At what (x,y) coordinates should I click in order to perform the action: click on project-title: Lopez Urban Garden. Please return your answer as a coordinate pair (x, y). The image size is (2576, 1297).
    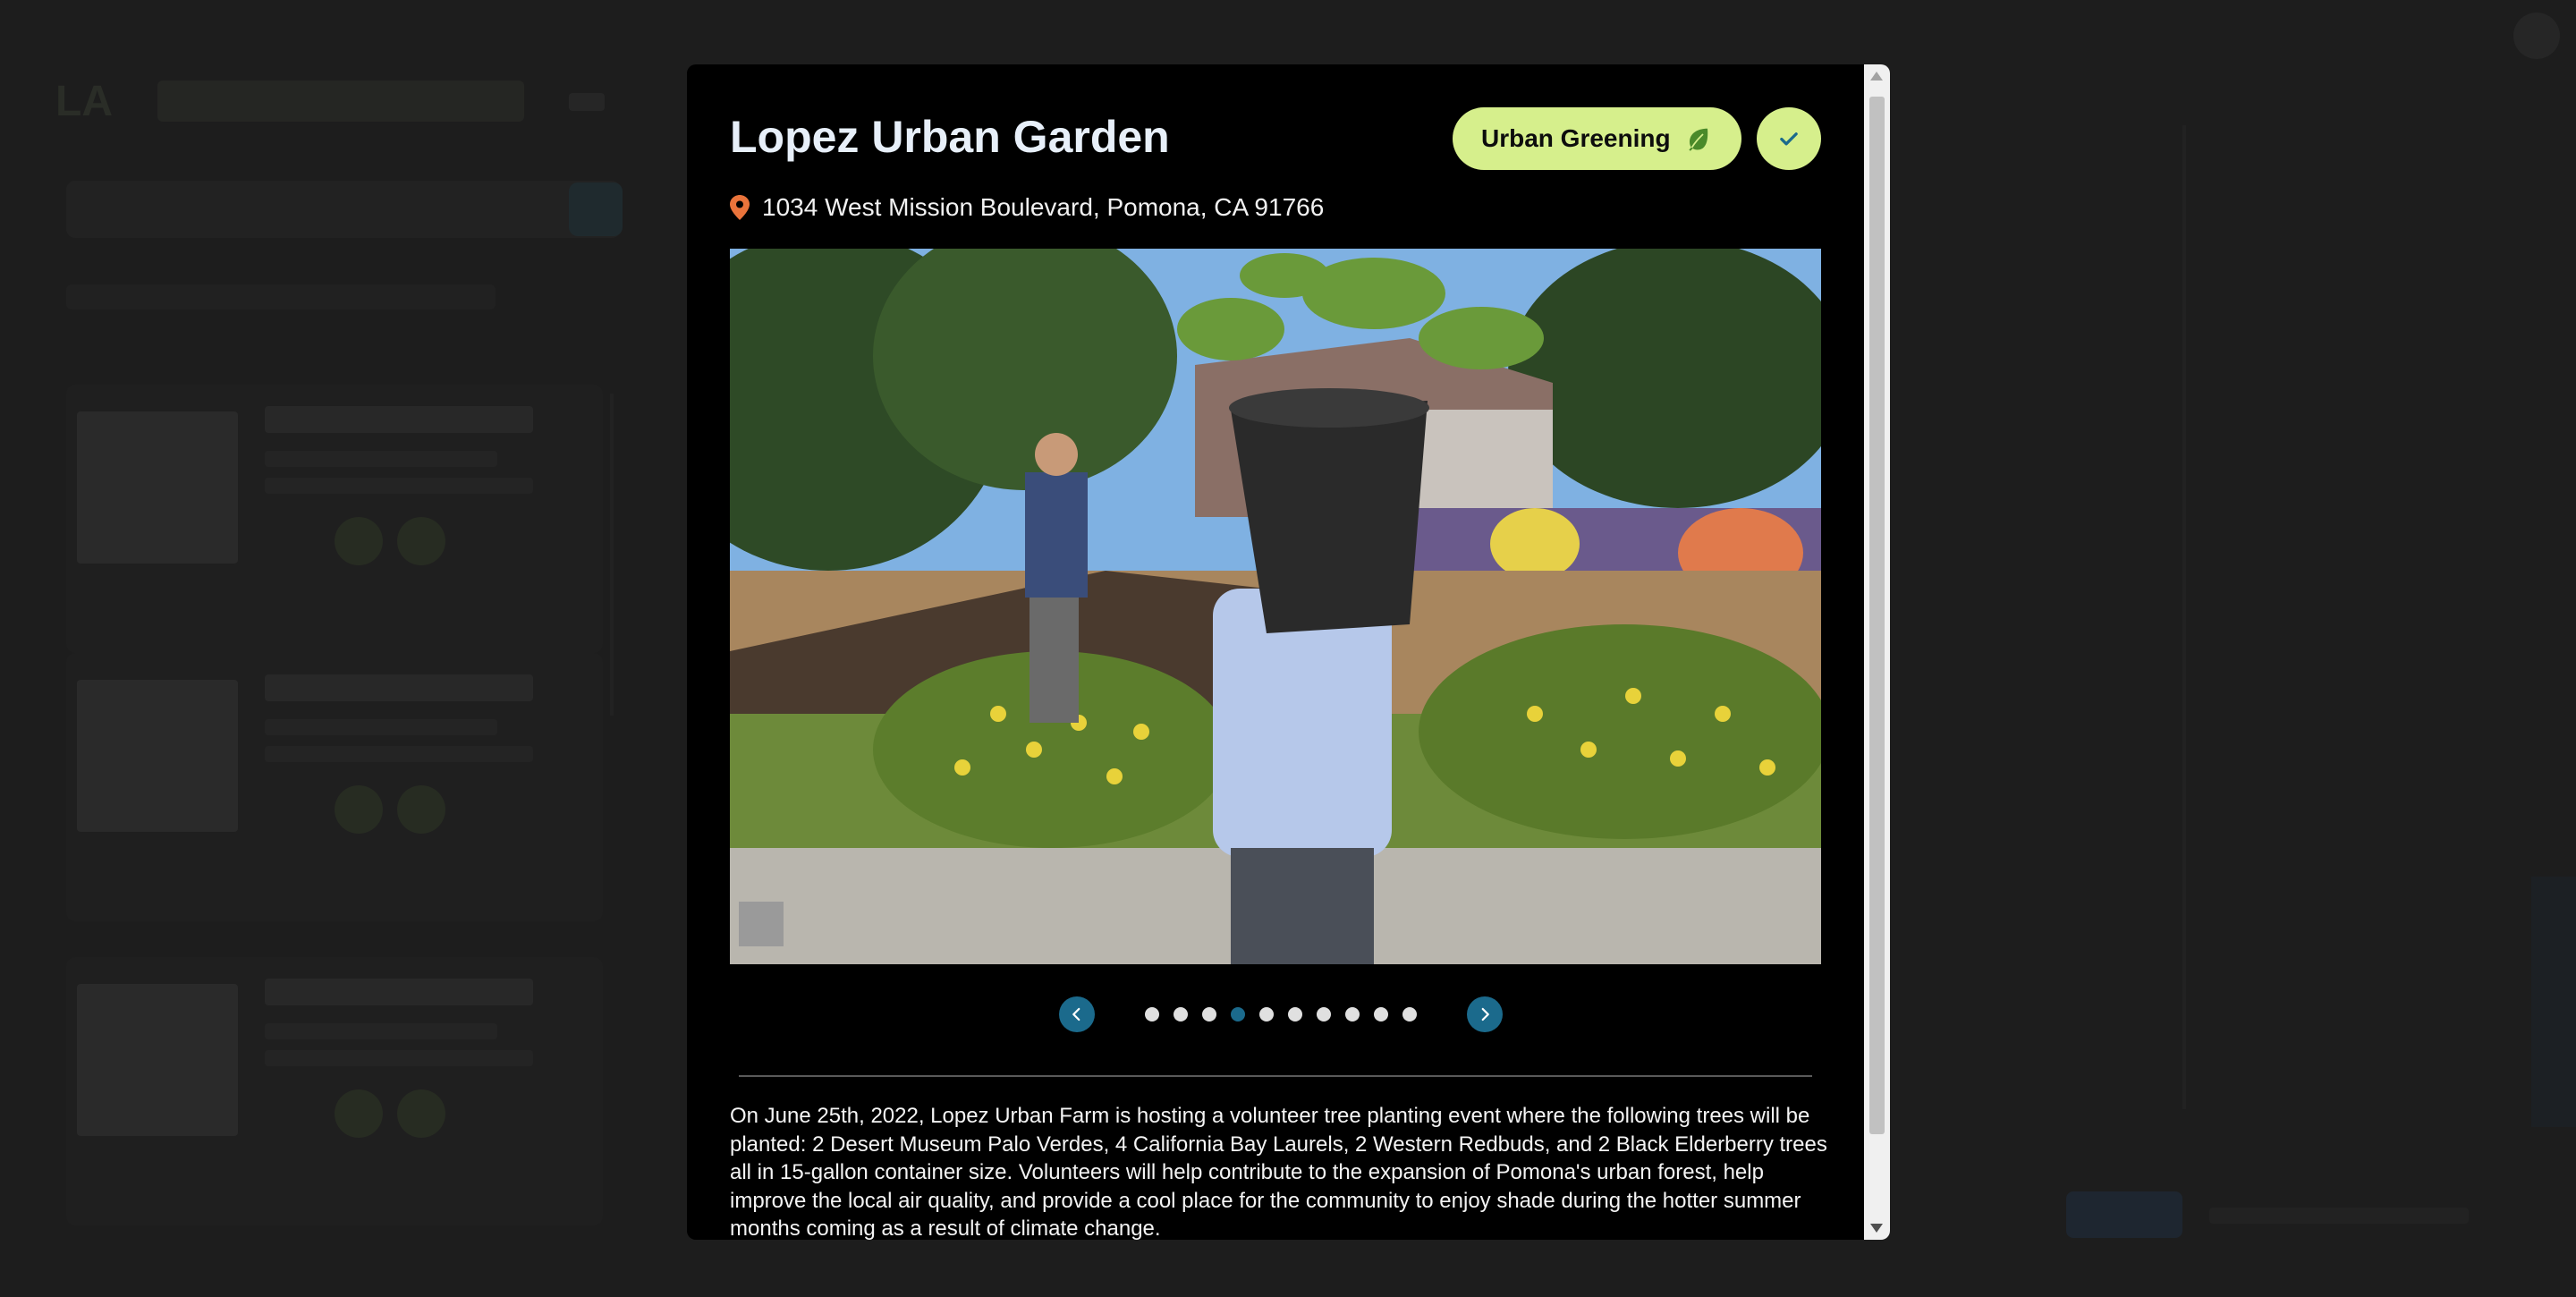
    Looking at the image, I should click on (950, 137).